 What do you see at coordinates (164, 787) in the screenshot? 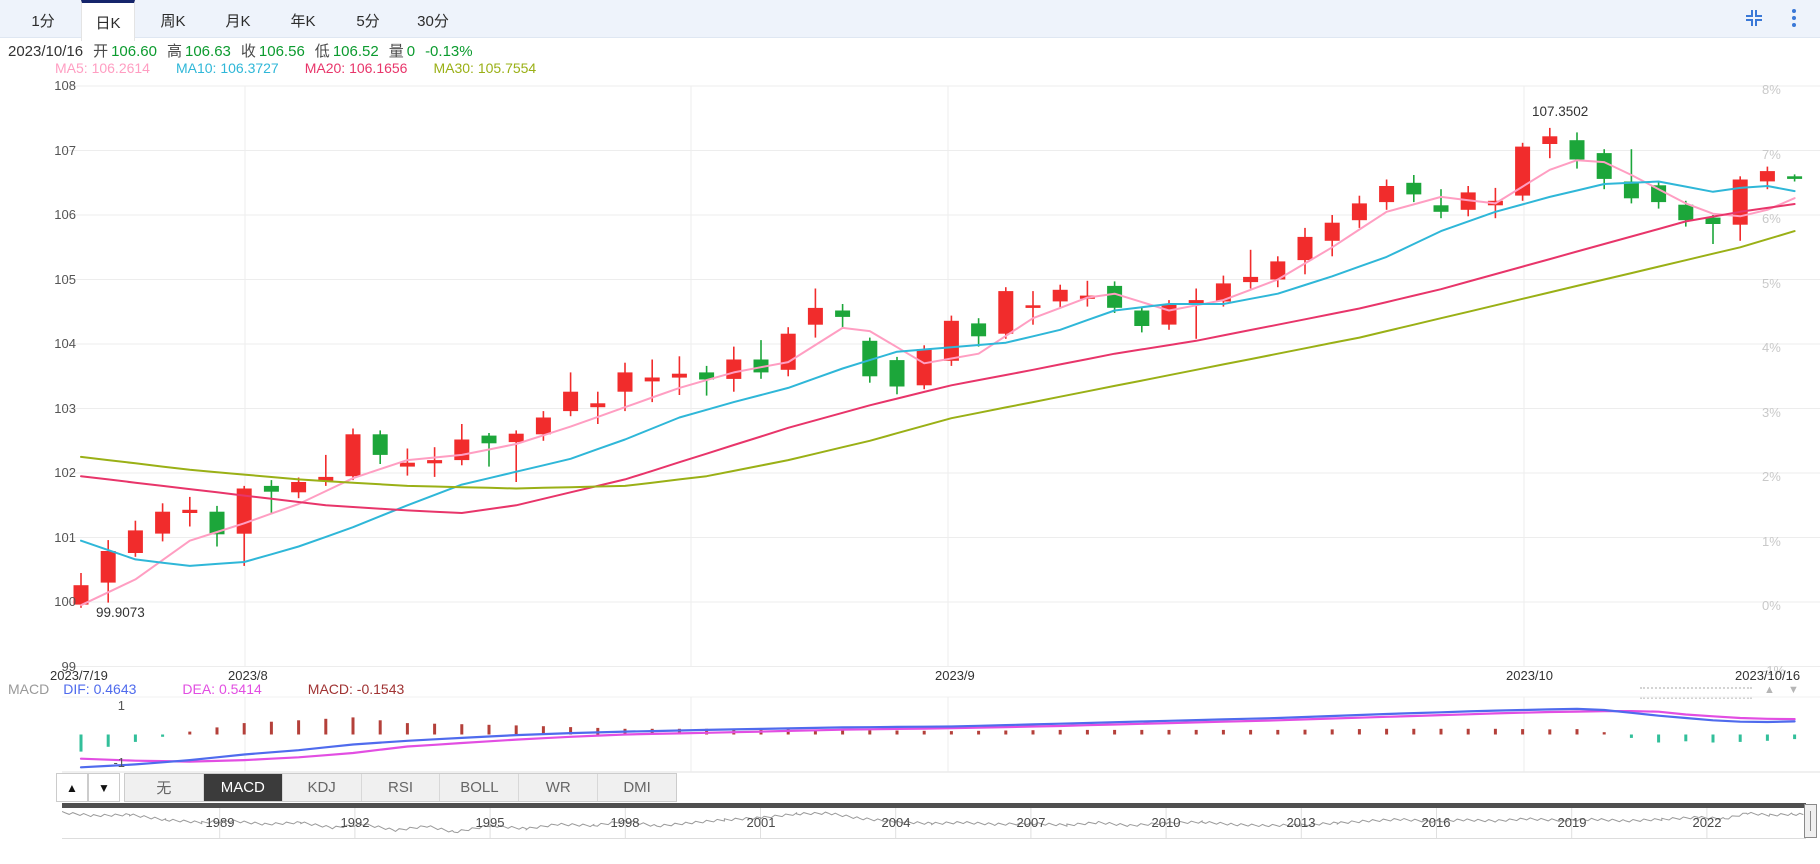
I see `indicator-tab-0: 无` at bounding box center [164, 787].